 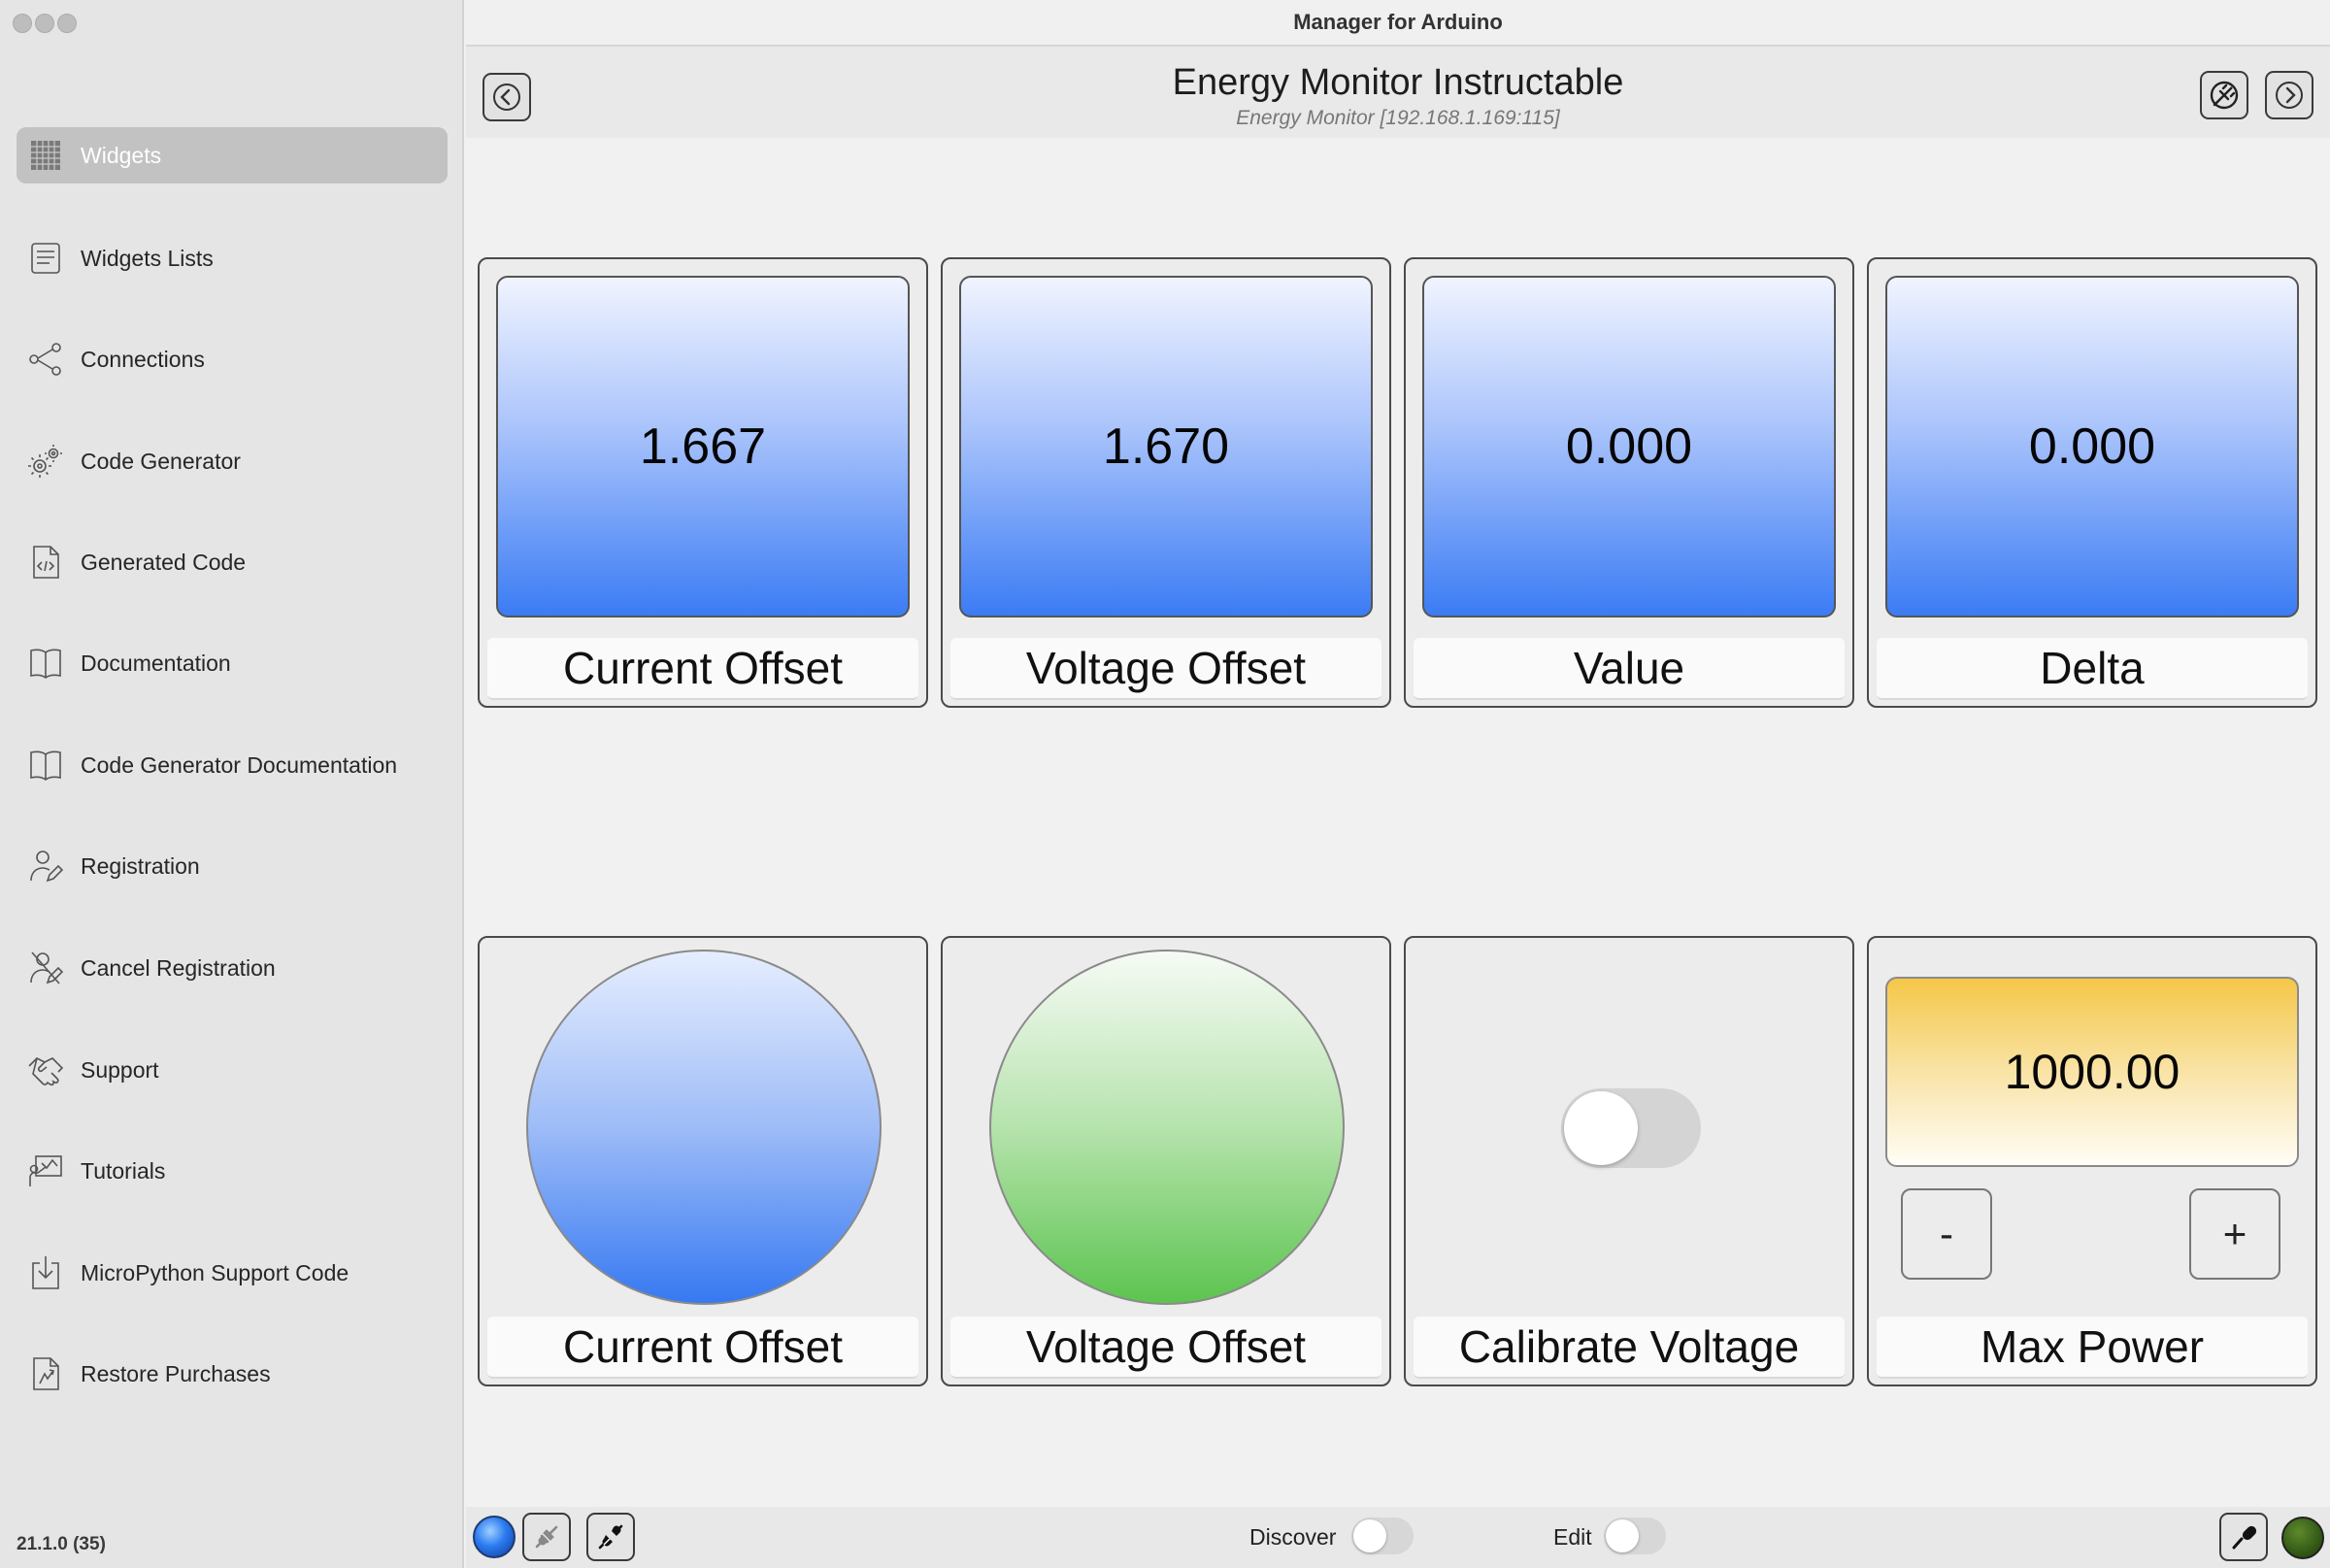 I want to click on plug-disconnect-icon, so click(x=610, y=1537).